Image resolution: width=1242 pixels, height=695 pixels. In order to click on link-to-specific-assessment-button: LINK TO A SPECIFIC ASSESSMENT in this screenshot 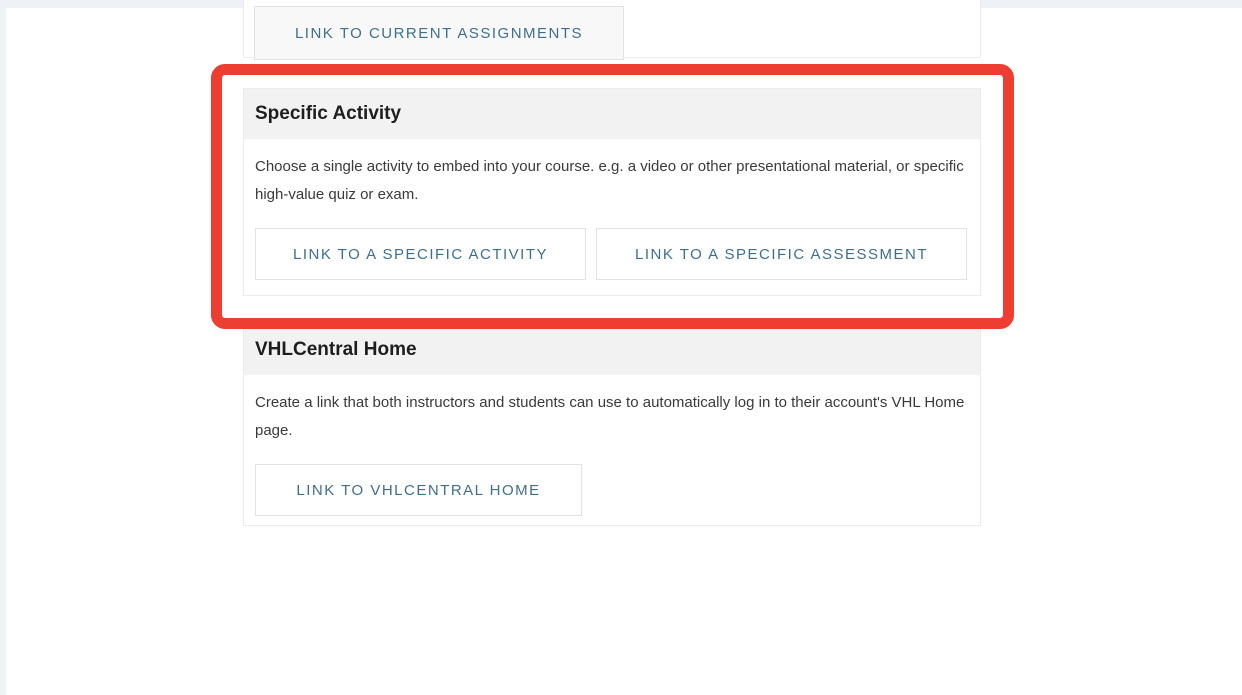, I will do `click(781, 254)`.